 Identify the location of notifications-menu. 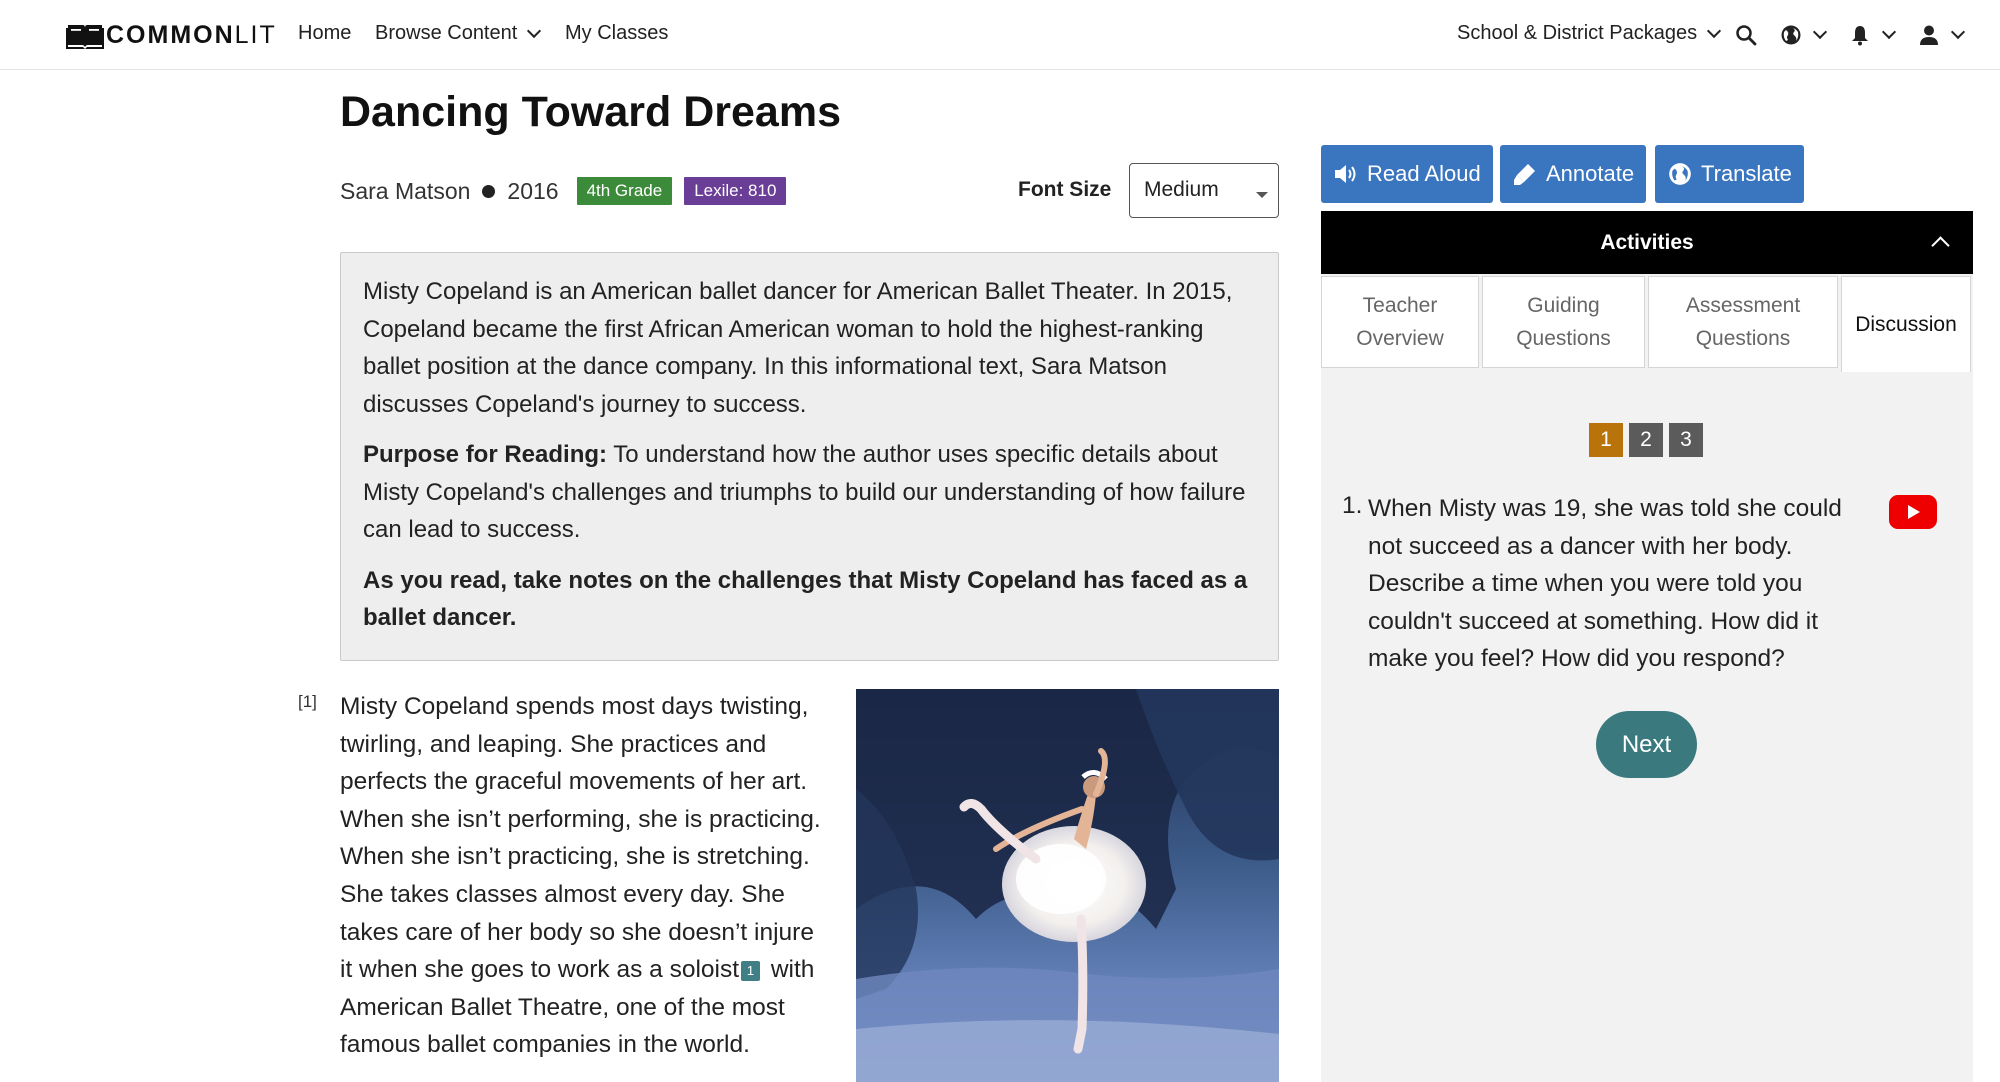
(1872, 35).